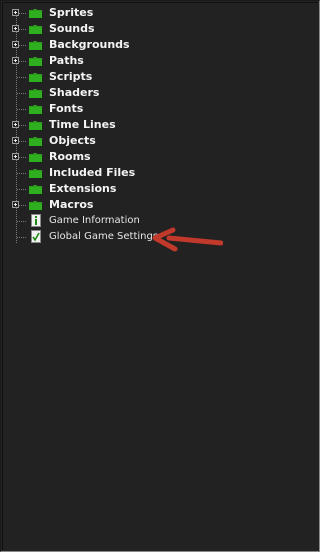 The width and height of the screenshot is (320, 552). Describe the element at coordinates (82, 124) in the screenshot. I see `tree-item-label: Time Lines` at that location.